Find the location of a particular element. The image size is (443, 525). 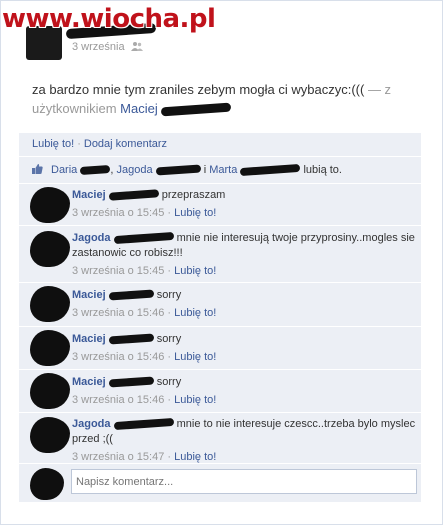

comment-input is located at coordinates (244, 481).